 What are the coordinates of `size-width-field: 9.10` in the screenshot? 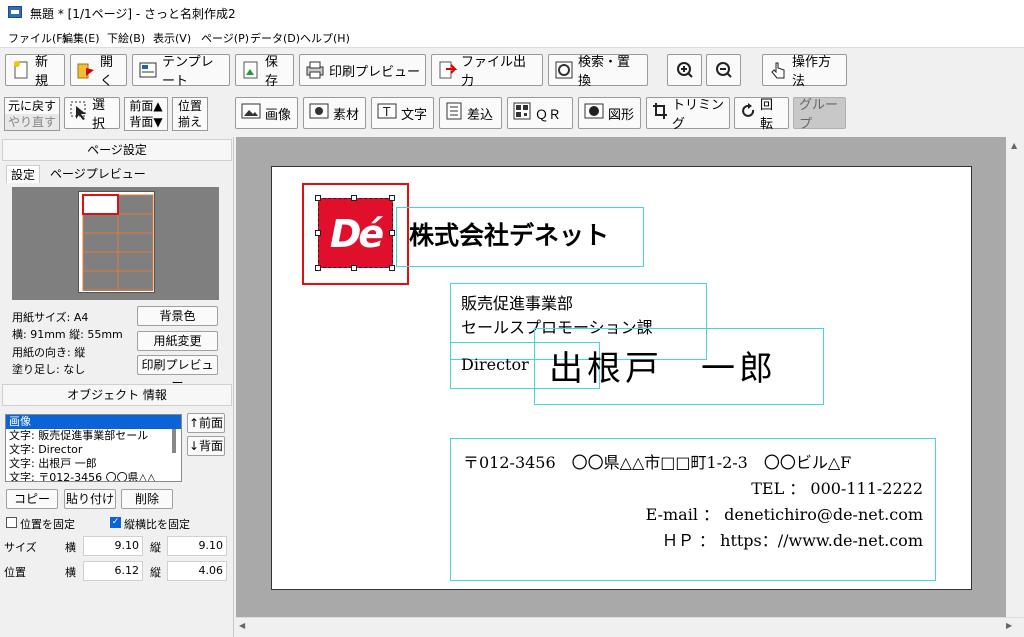 It's located at (113, 546).